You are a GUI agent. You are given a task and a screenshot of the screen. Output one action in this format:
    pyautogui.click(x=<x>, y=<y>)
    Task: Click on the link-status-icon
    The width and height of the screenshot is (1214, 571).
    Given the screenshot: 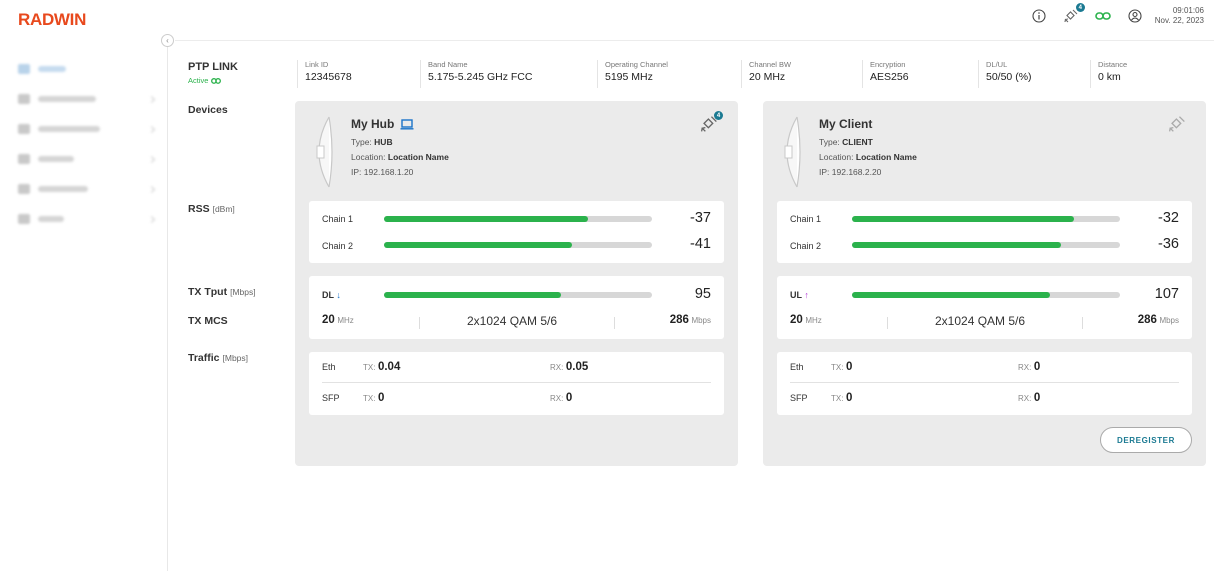 What is the action you would take?
    pyautogui.click(x=216, y=80)
    